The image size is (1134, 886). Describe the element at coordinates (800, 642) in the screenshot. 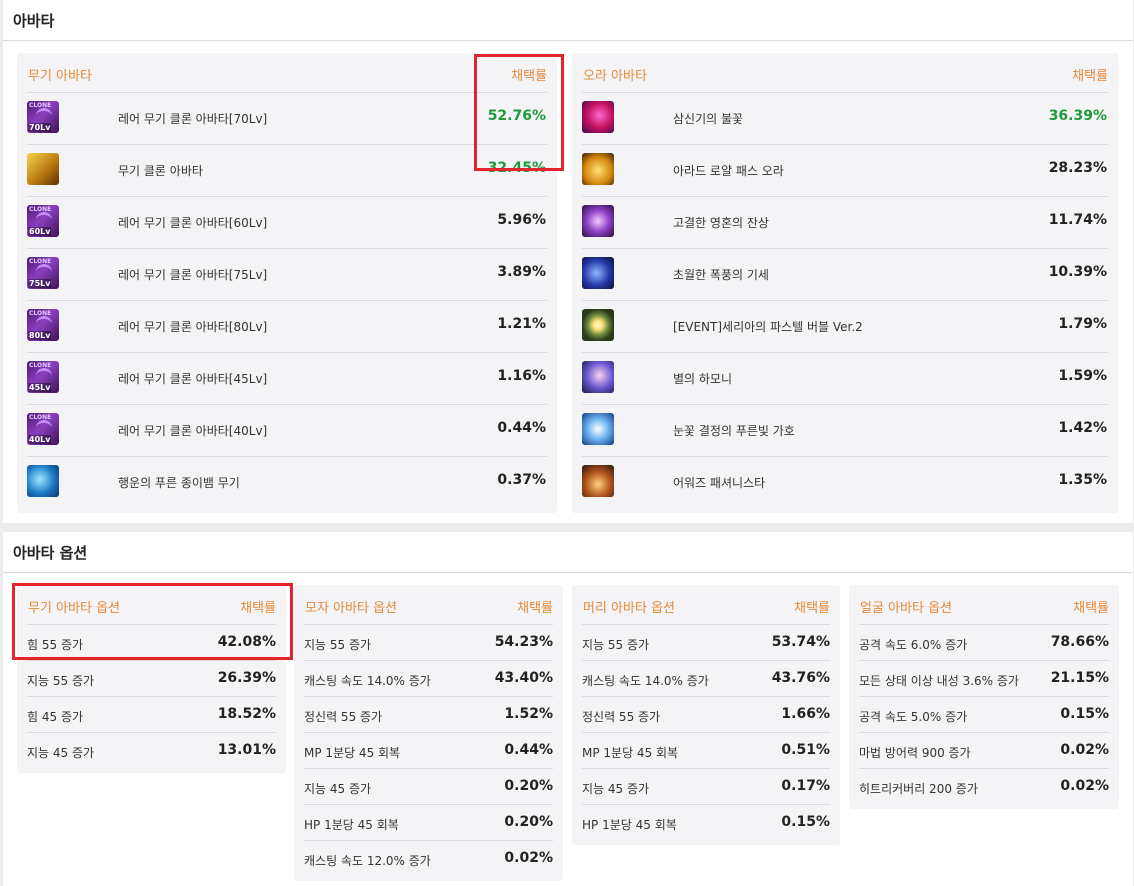

I see `adoption-rate: 53.74%` at that location.